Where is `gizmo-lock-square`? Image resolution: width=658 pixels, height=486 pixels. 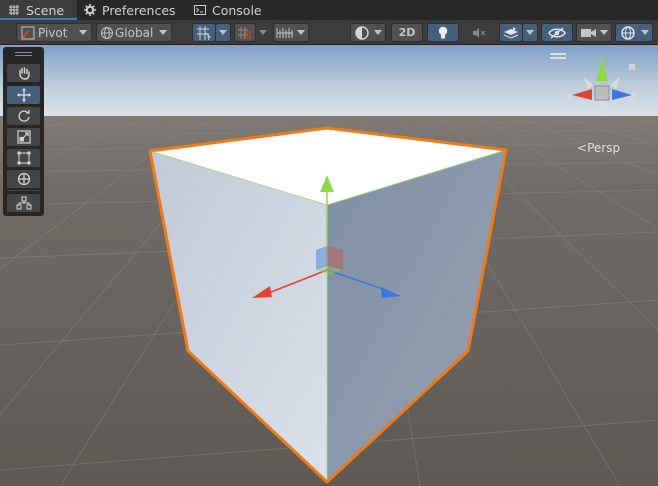
gizmo-lock-square is located at coordinates (632, 67).